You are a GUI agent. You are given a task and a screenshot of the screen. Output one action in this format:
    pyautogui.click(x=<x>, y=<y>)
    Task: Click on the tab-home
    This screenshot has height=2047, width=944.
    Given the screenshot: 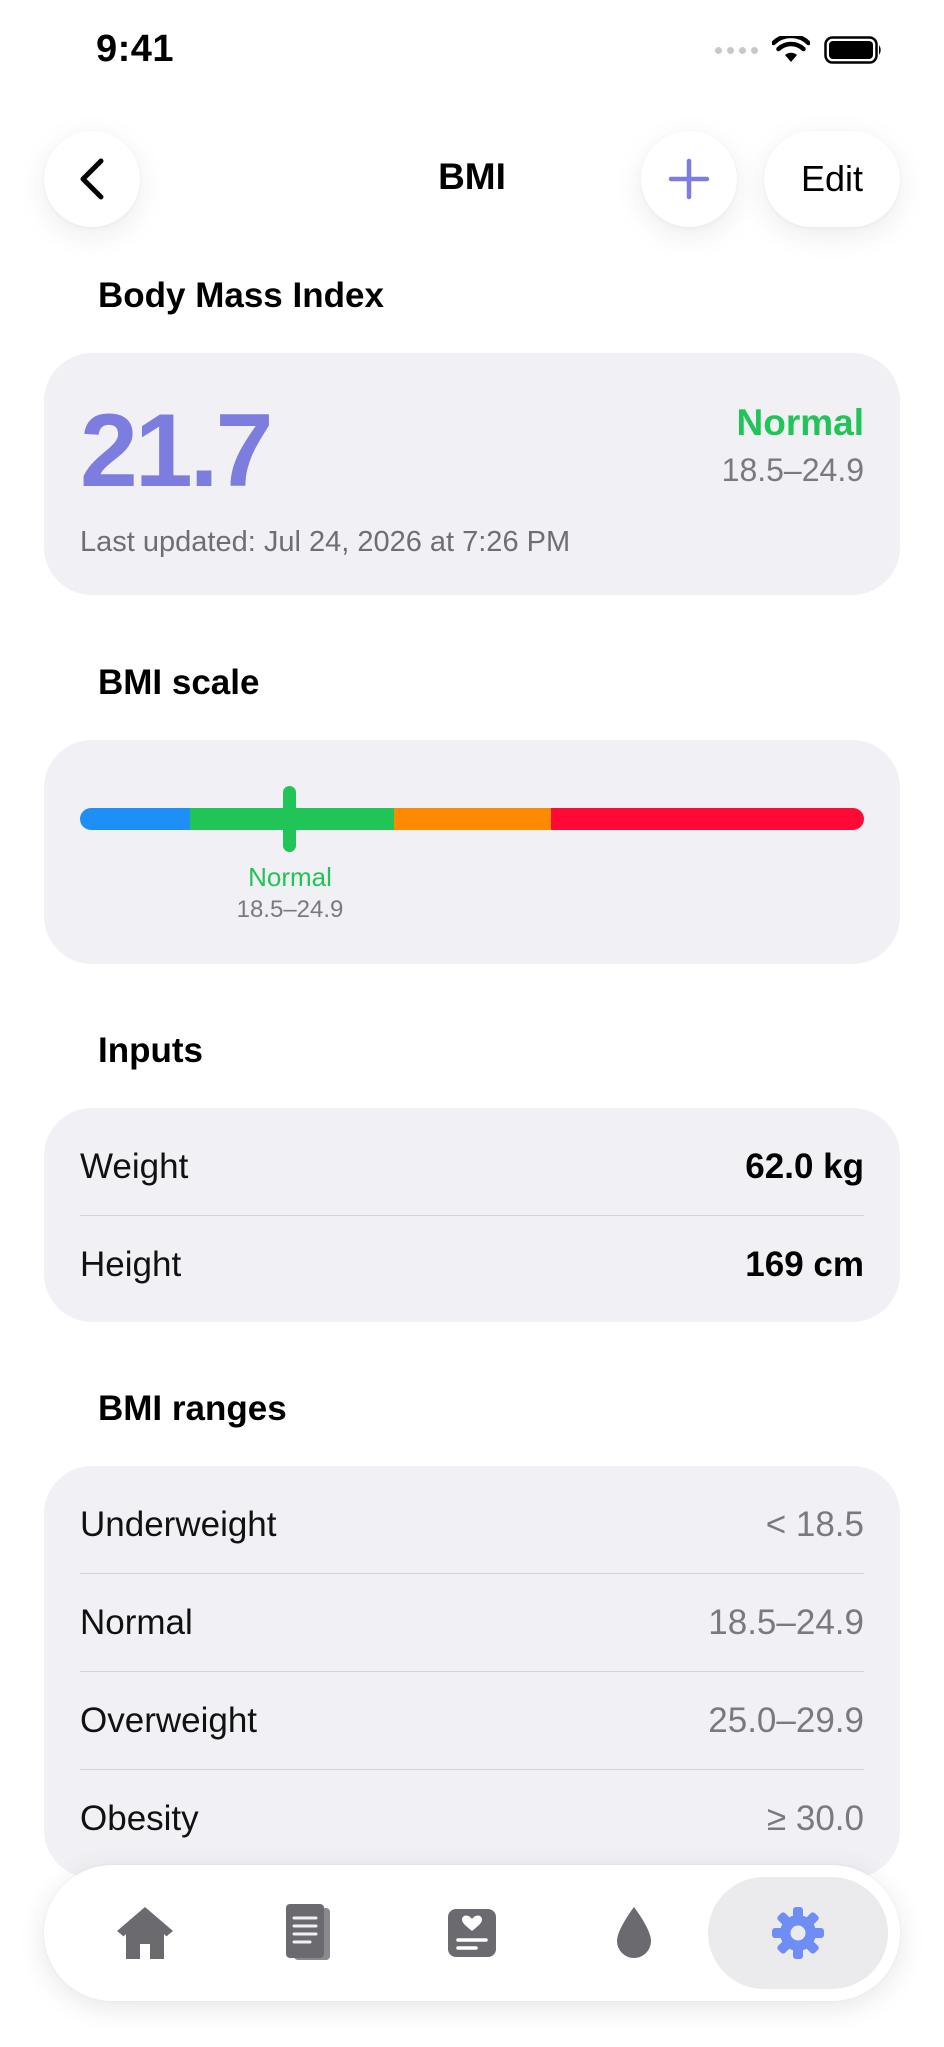 What is the action you would take?
    pyautogui.click(x=145, y=1933)
    